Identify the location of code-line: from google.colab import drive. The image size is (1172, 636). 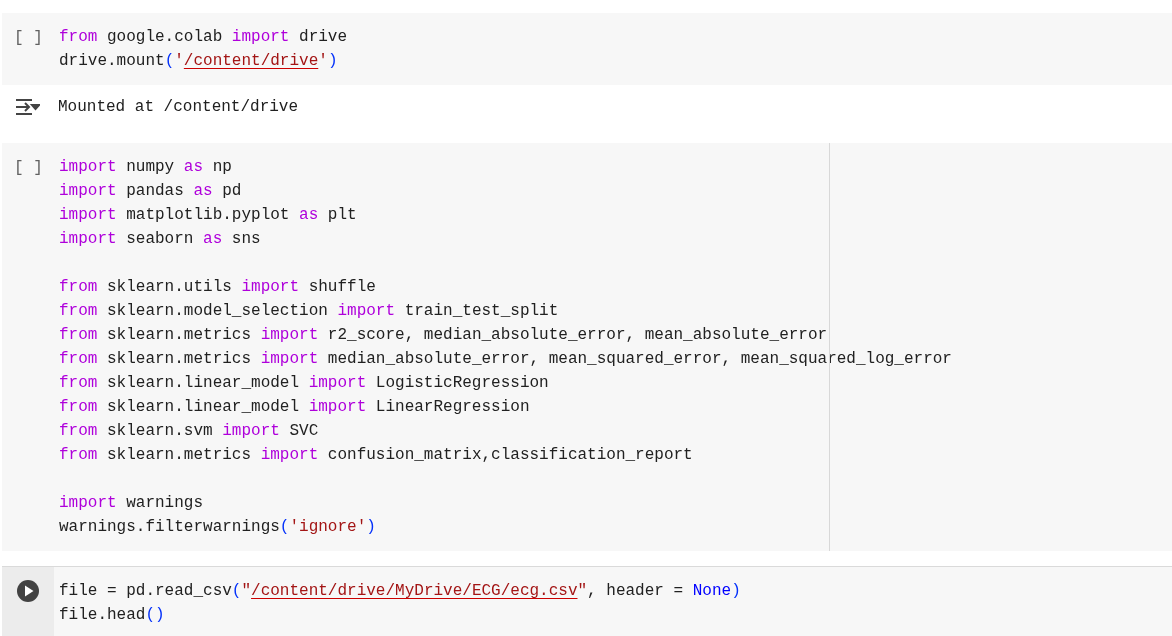
(203, 37).